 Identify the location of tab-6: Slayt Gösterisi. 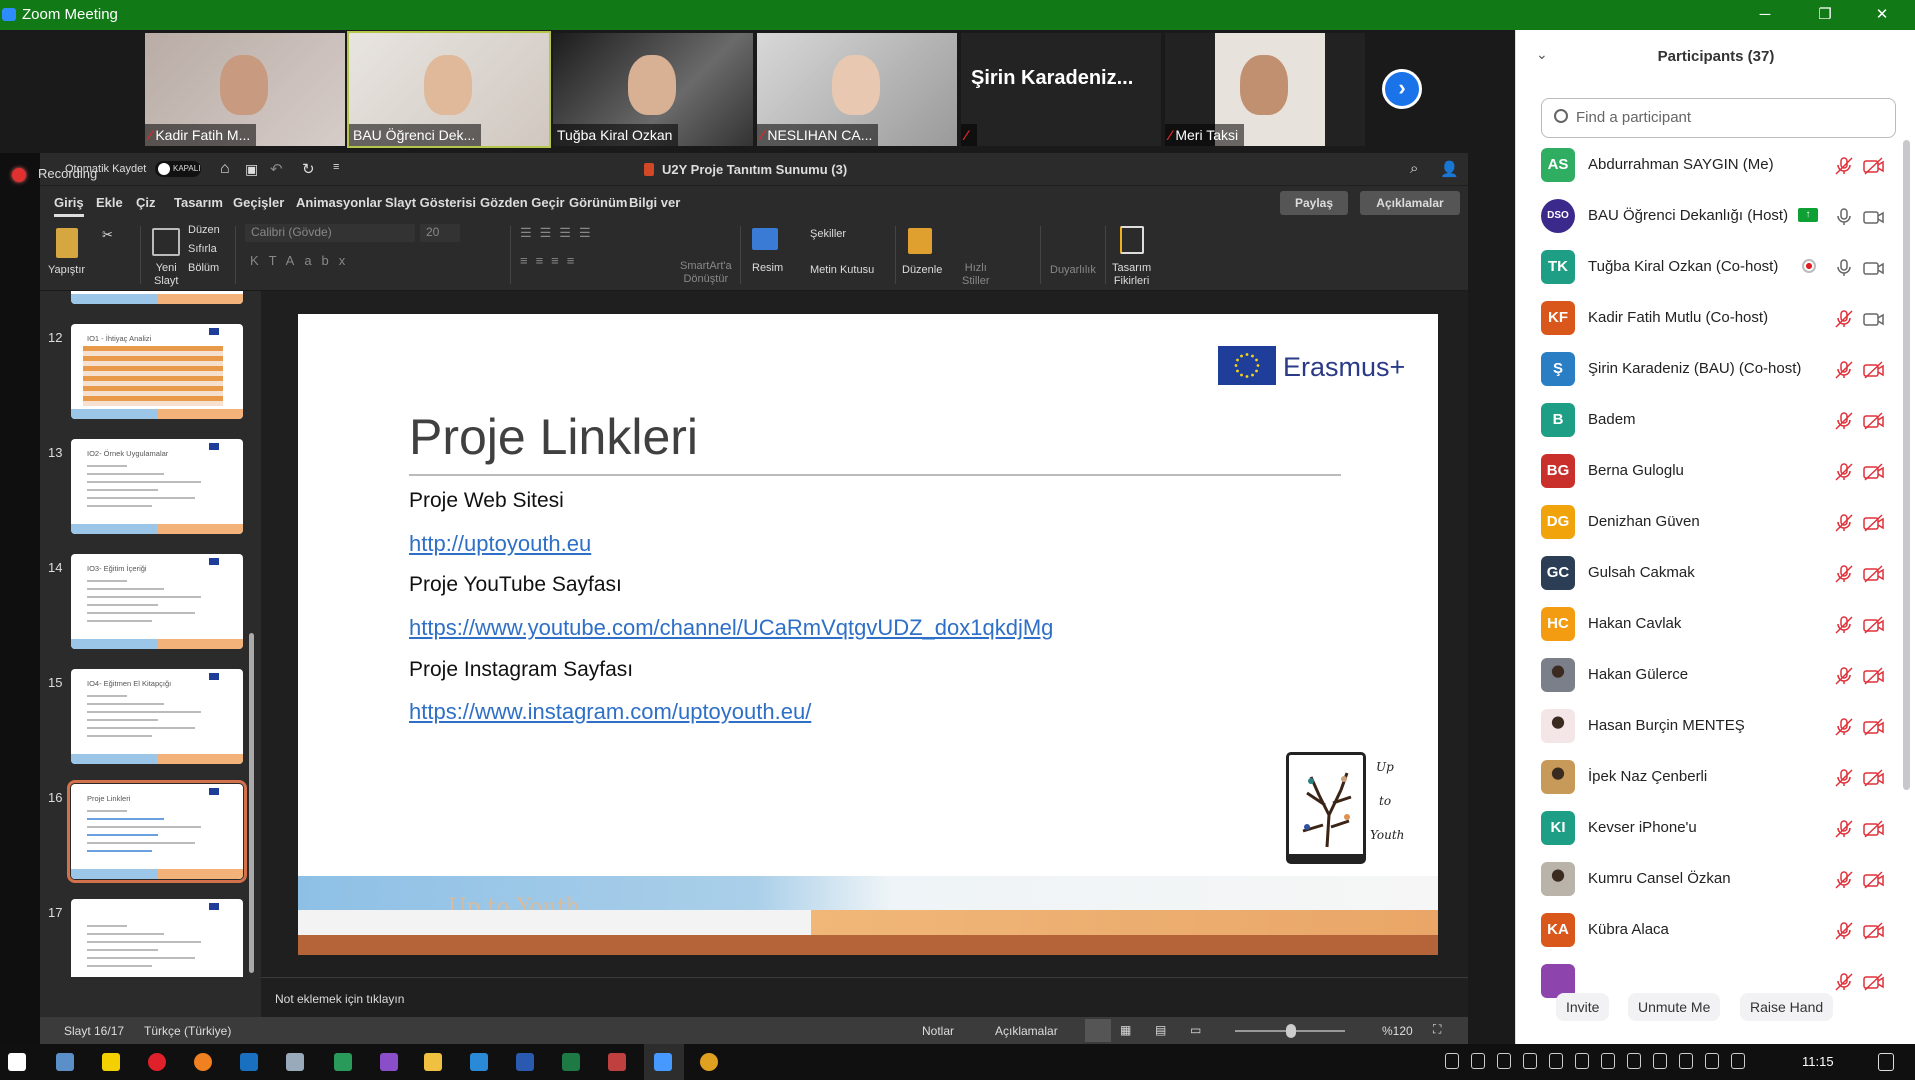
(430, 202).